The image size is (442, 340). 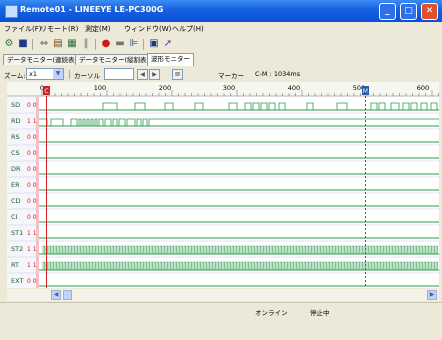 What do you see at coordinates (168, 44) in the screenshot?
I see `pointer-icon: ➚` at bounding box center [168, 44].